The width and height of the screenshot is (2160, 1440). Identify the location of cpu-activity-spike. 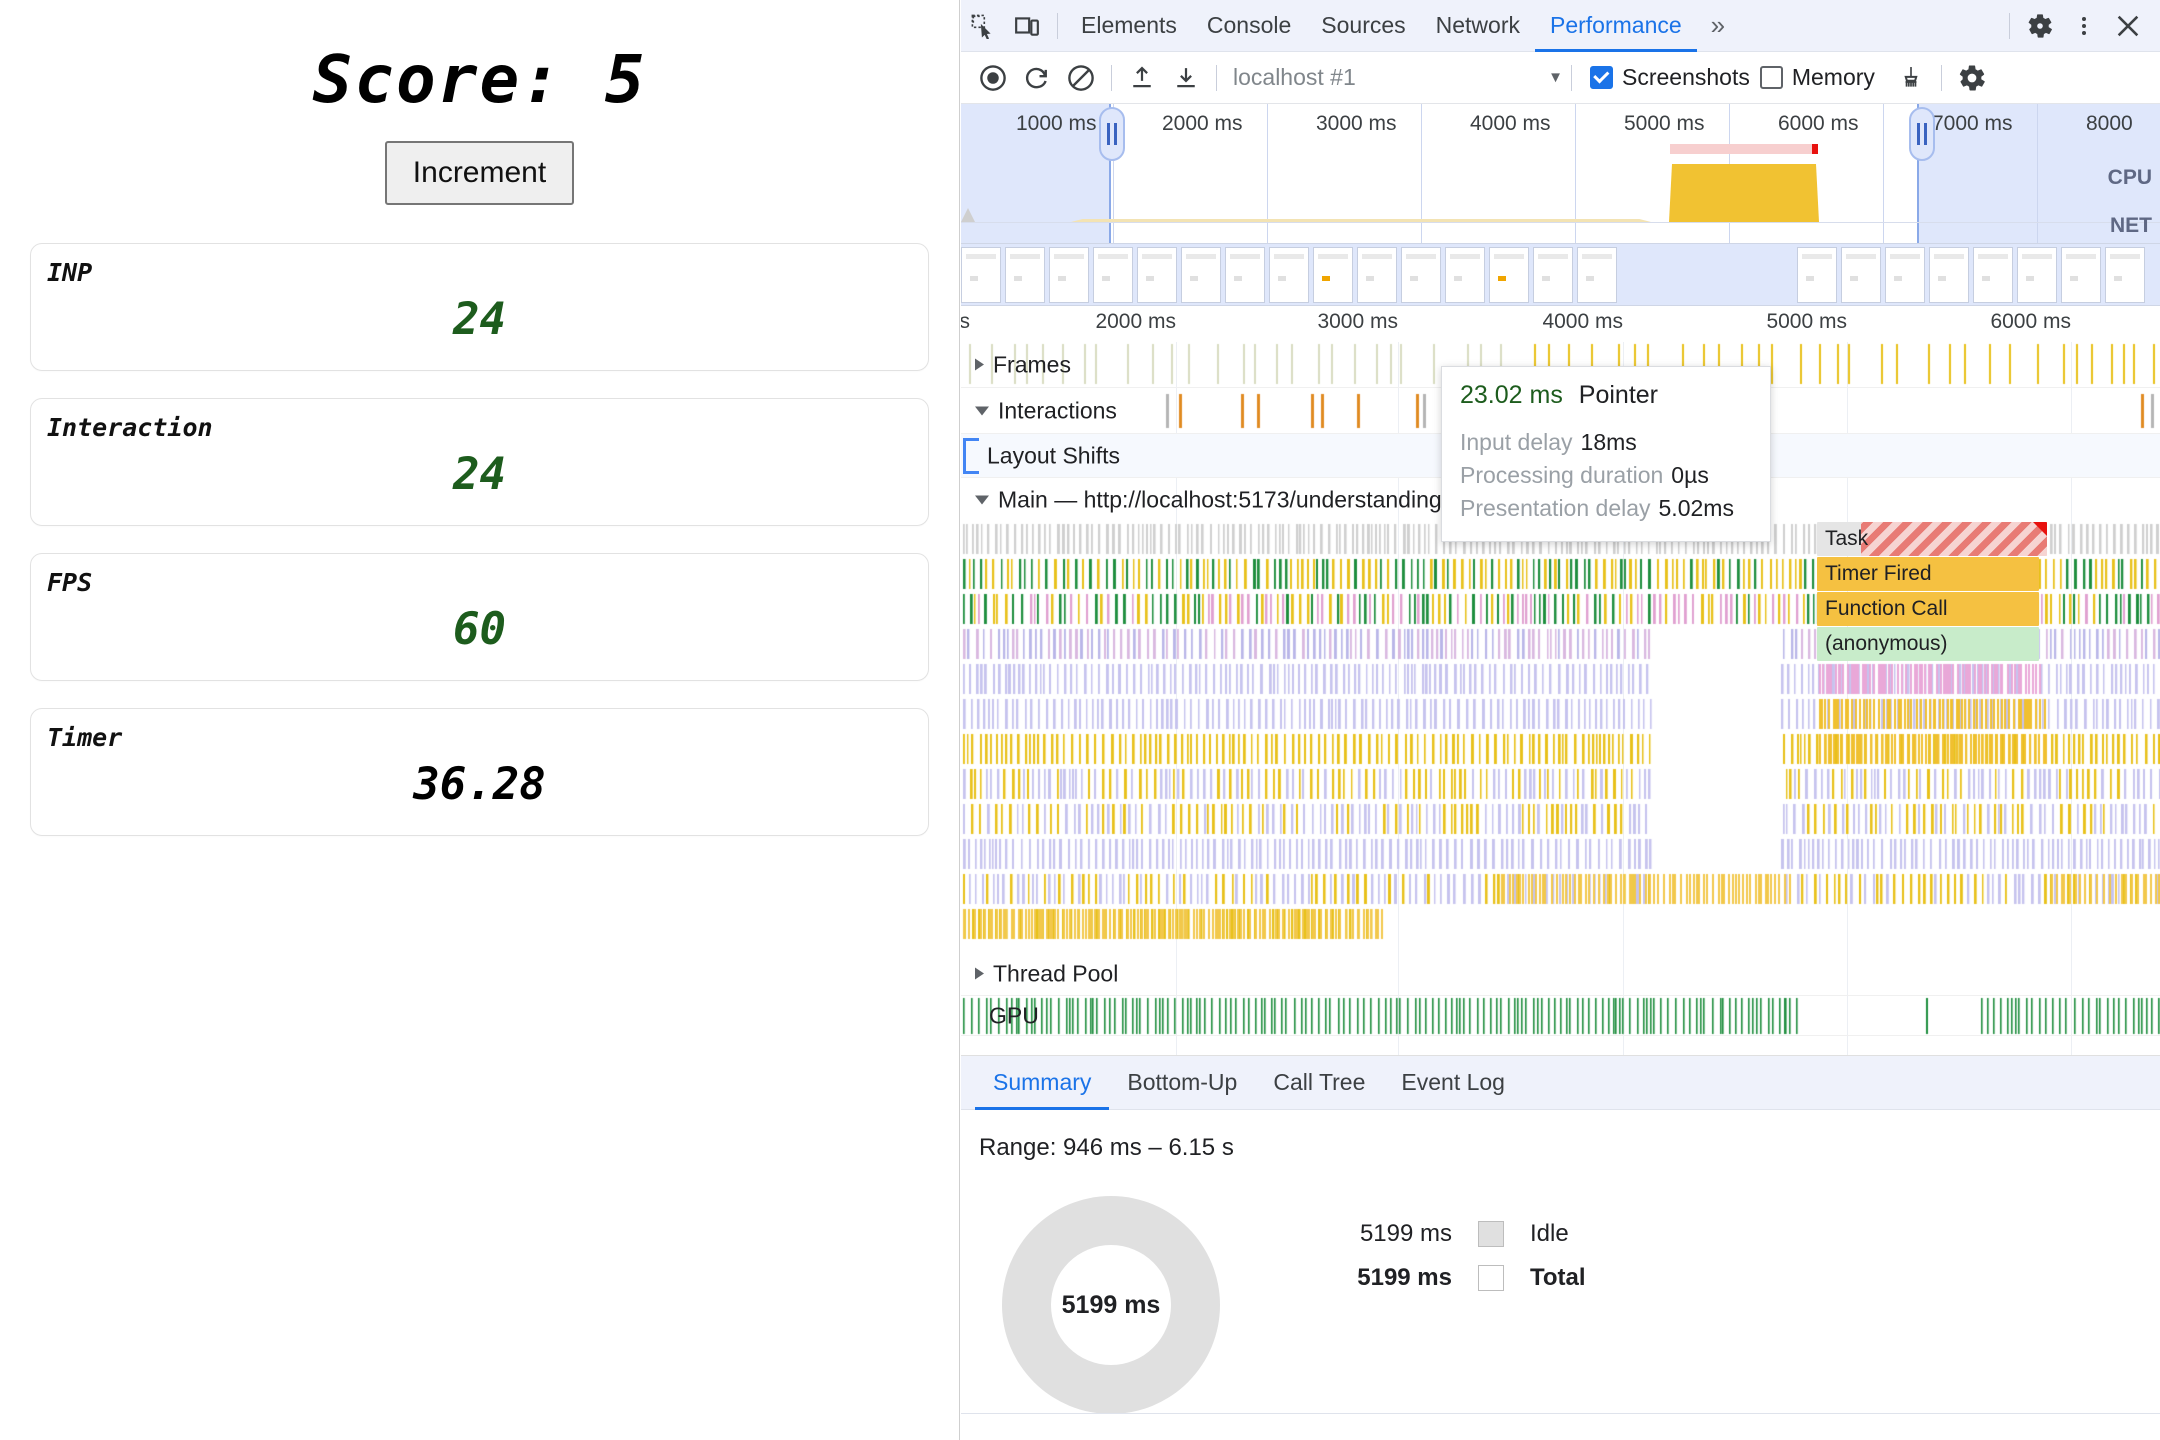
(968, 215).